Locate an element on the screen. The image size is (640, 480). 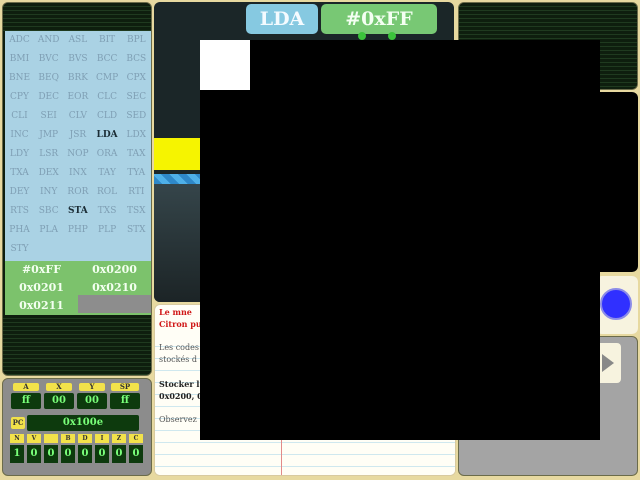
register-y-value: 00 is located at coordinates (92, 401).